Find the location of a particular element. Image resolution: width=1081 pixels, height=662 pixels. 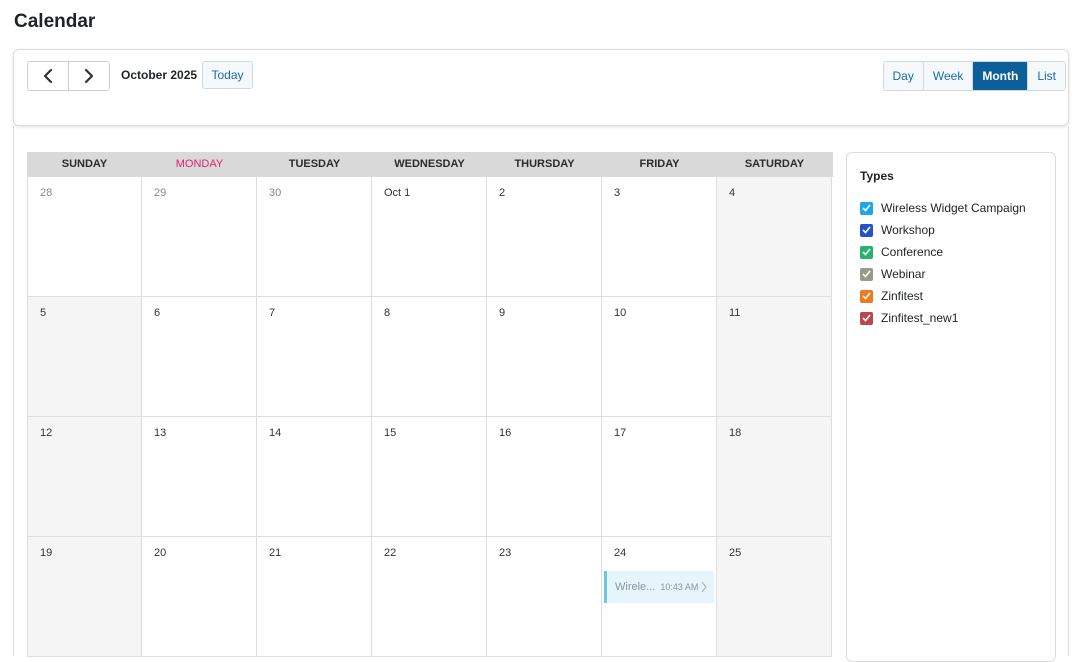

weekday-monday: MONDAY is located at coordinates (199, 164).